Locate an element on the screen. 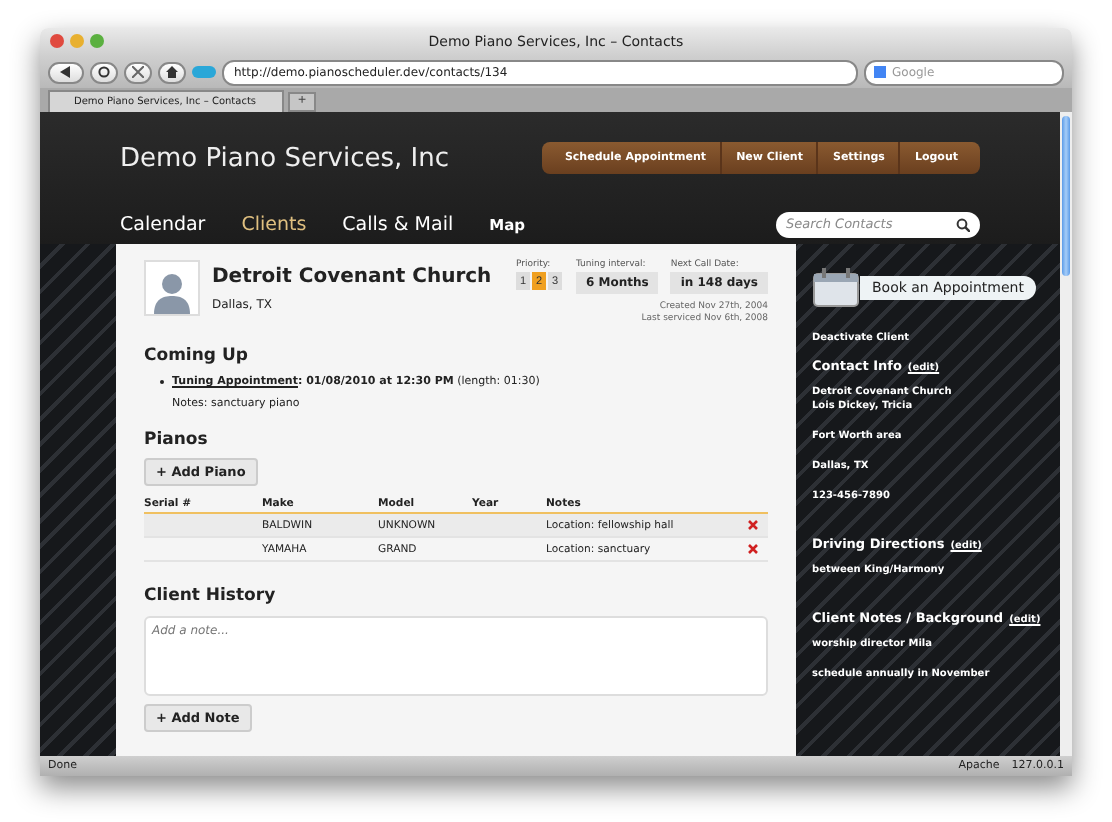 The height and width of the screenshot is (822, 1112). scrollbar-thumb is located at coordinates (1066, 196).